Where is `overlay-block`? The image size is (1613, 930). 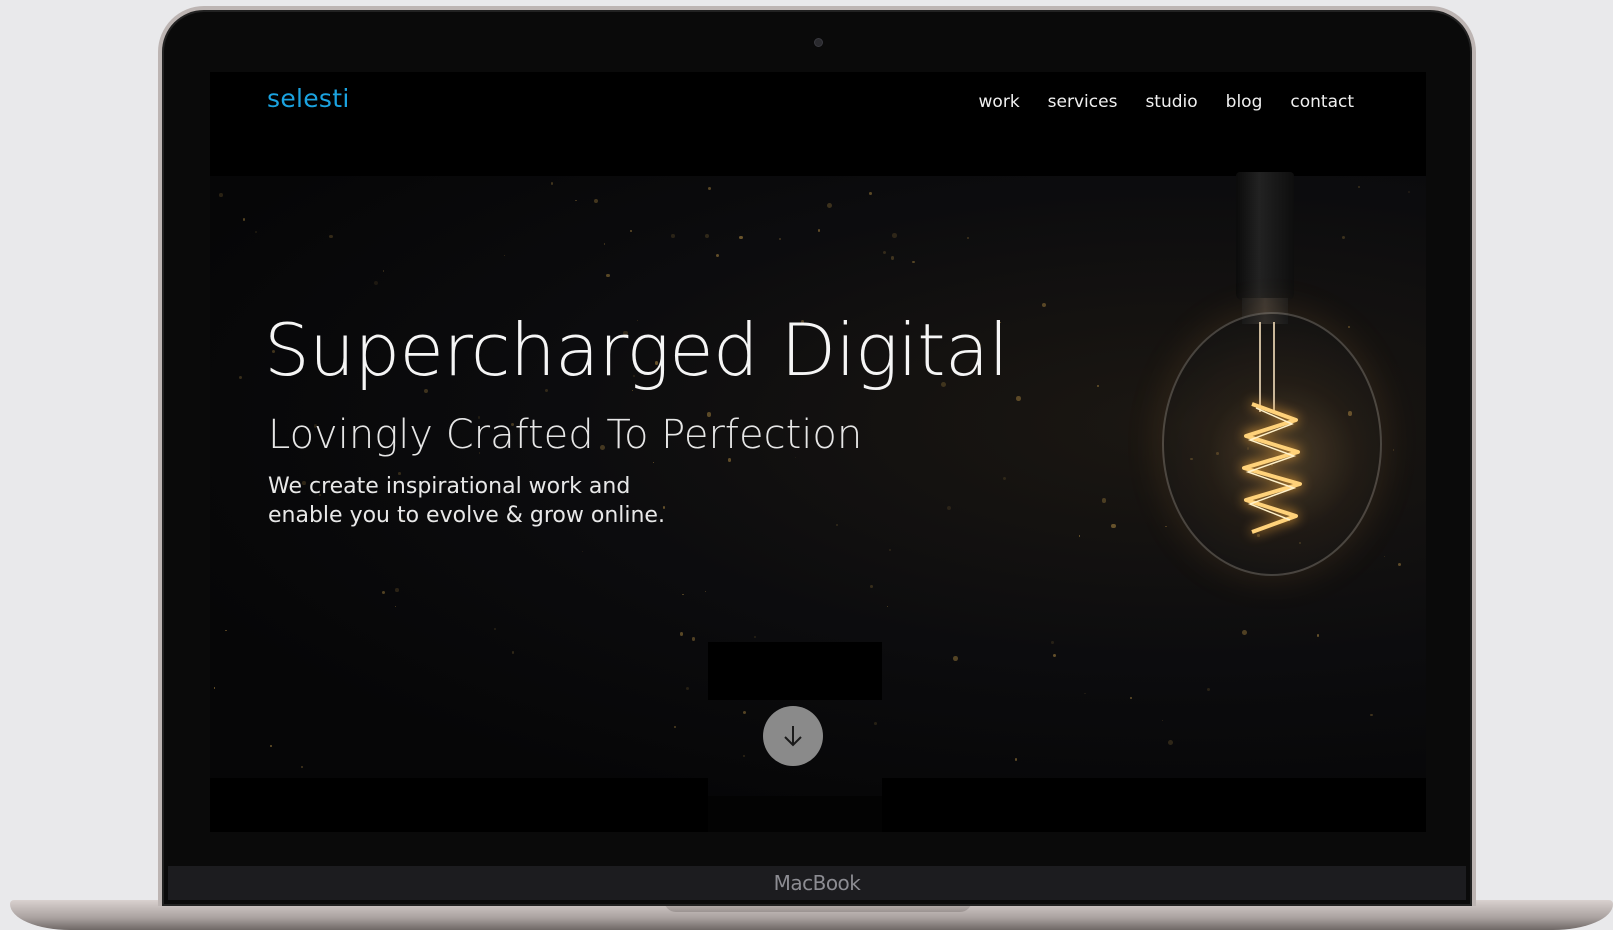 overlay-block is located at coordinates (795, 671).